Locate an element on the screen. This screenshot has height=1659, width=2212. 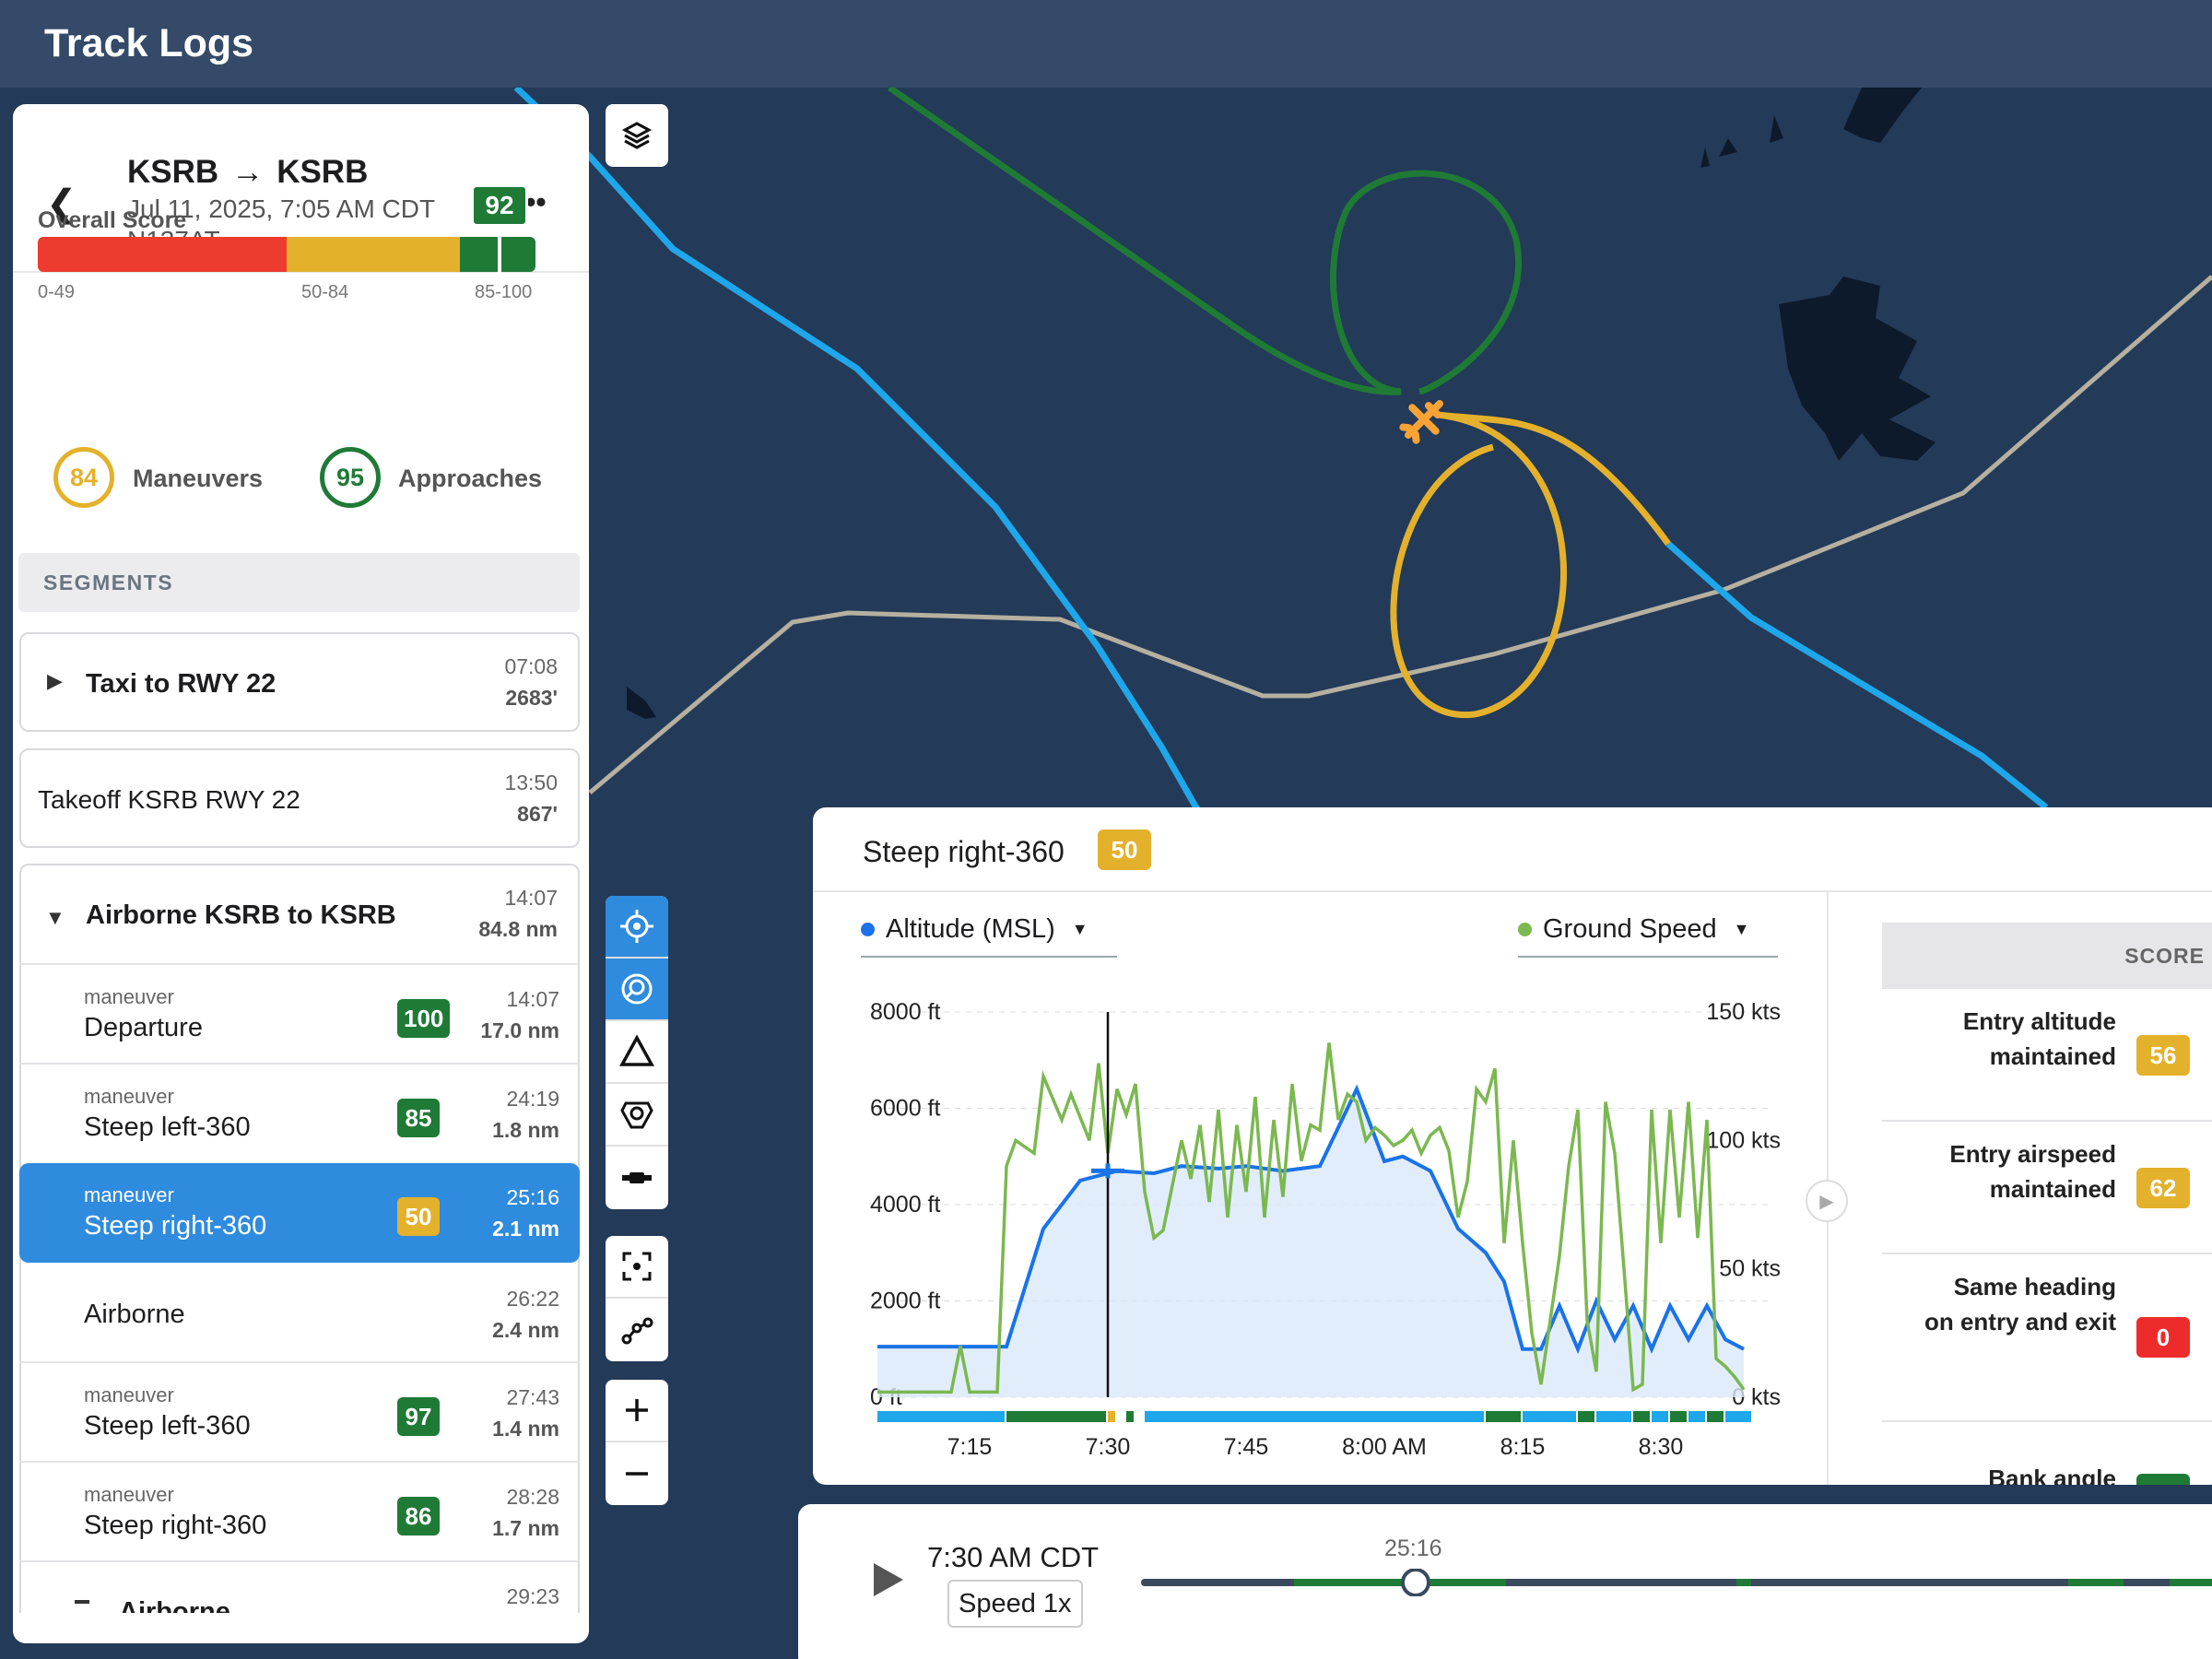
y-left-tick: 4000 ft is located at coordinates (905, 1205).